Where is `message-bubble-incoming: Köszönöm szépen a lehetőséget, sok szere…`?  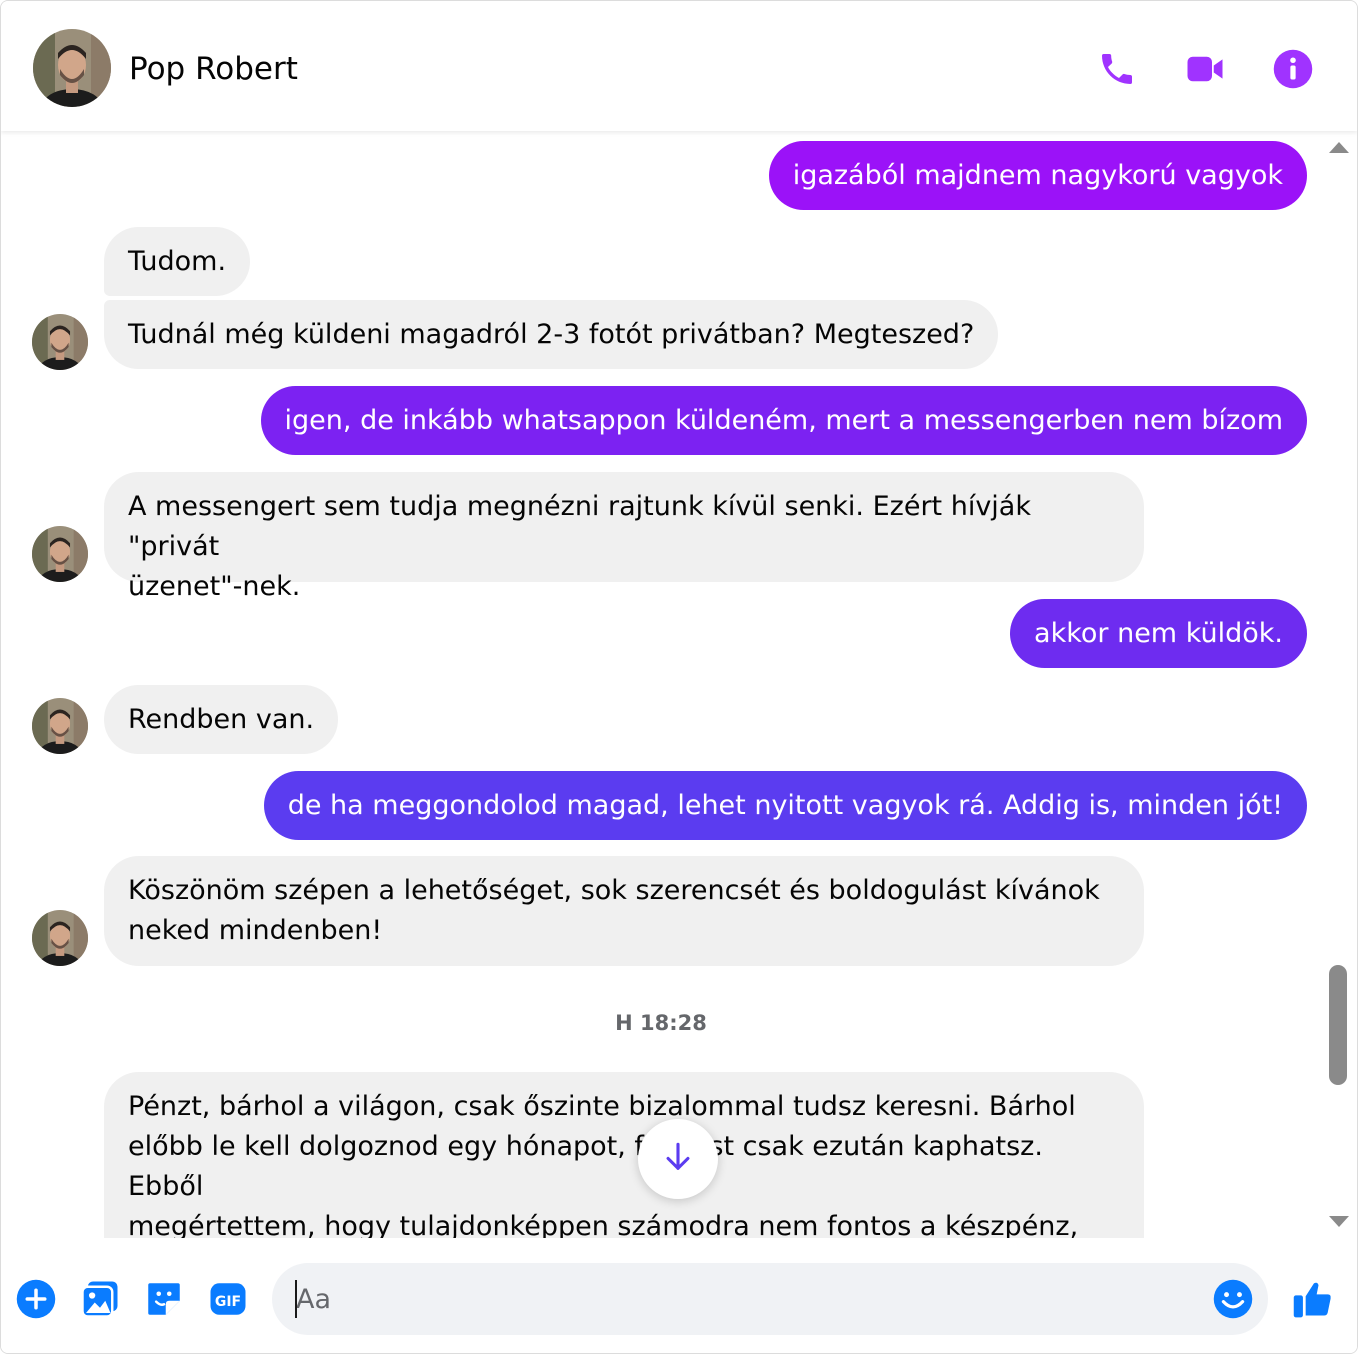
message-bubble-incoming: Köszönöm szépen a lehetőséget, sok szere… is located at coordinates (624, 911).